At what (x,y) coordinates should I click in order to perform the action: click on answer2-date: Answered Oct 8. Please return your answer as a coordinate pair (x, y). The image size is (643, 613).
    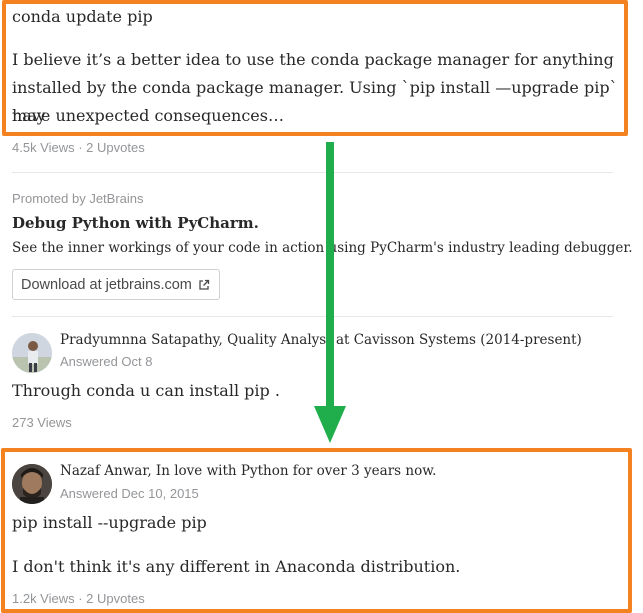
    Looking at the image, I should click on (106, 361).